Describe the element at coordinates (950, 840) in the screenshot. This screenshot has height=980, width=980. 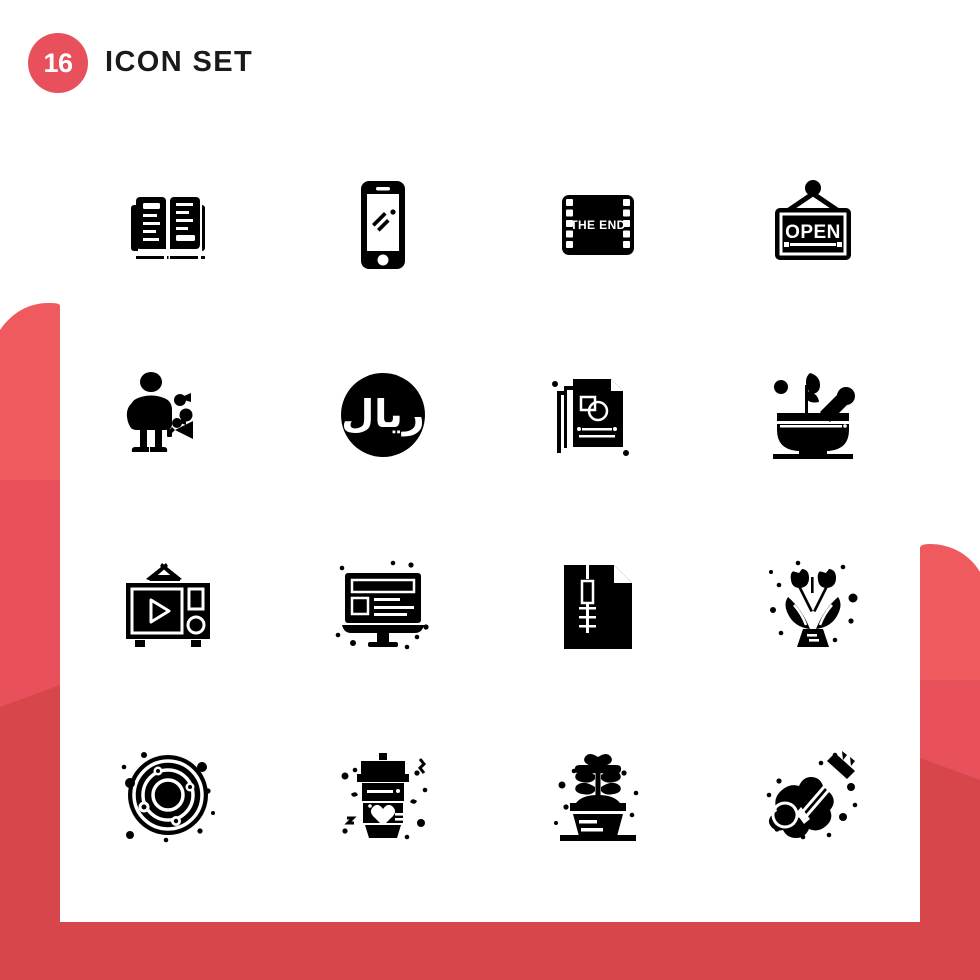
I see `right-red-band-low` at that location.